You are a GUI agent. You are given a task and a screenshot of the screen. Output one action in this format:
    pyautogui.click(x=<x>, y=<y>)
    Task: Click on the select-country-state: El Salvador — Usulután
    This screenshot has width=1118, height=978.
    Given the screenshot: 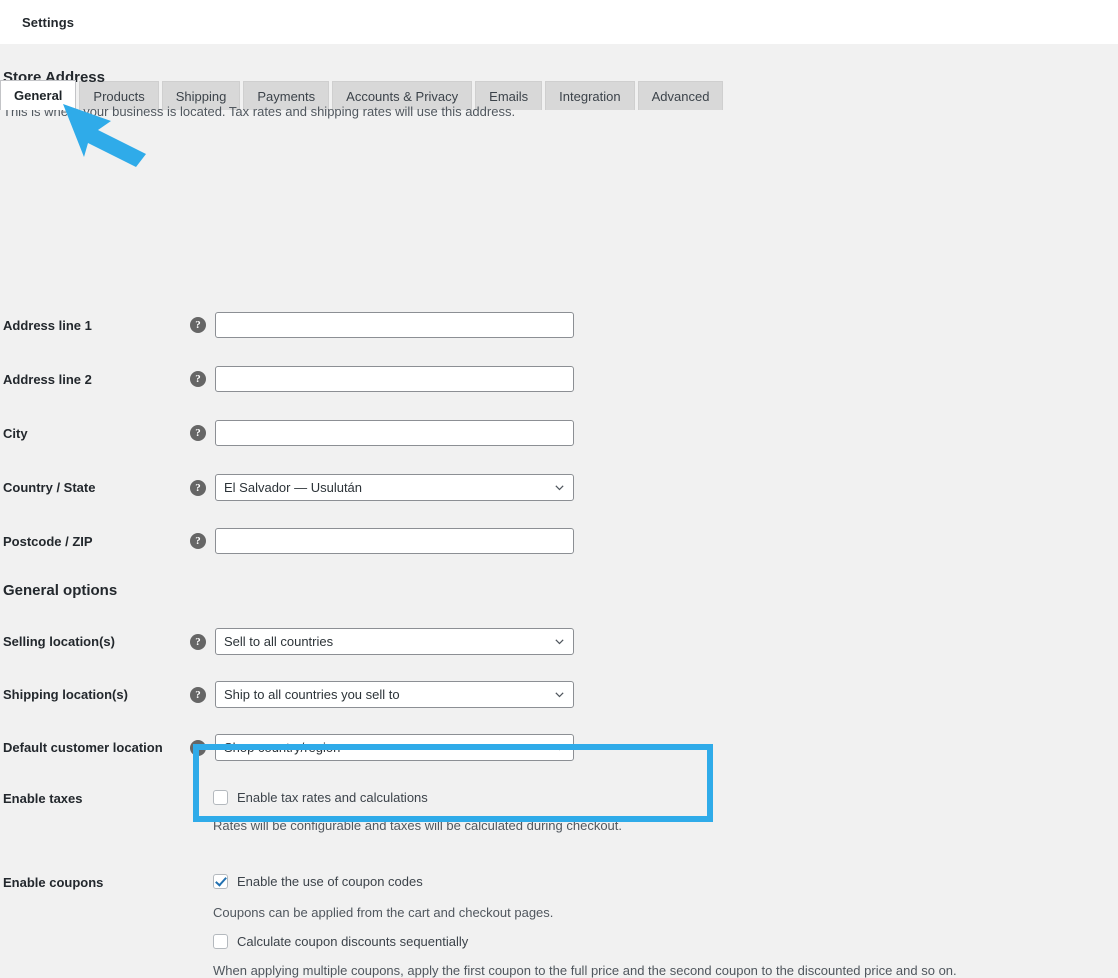 What is the action you would take?
    pyautogui.click(x=394, y=487)
    